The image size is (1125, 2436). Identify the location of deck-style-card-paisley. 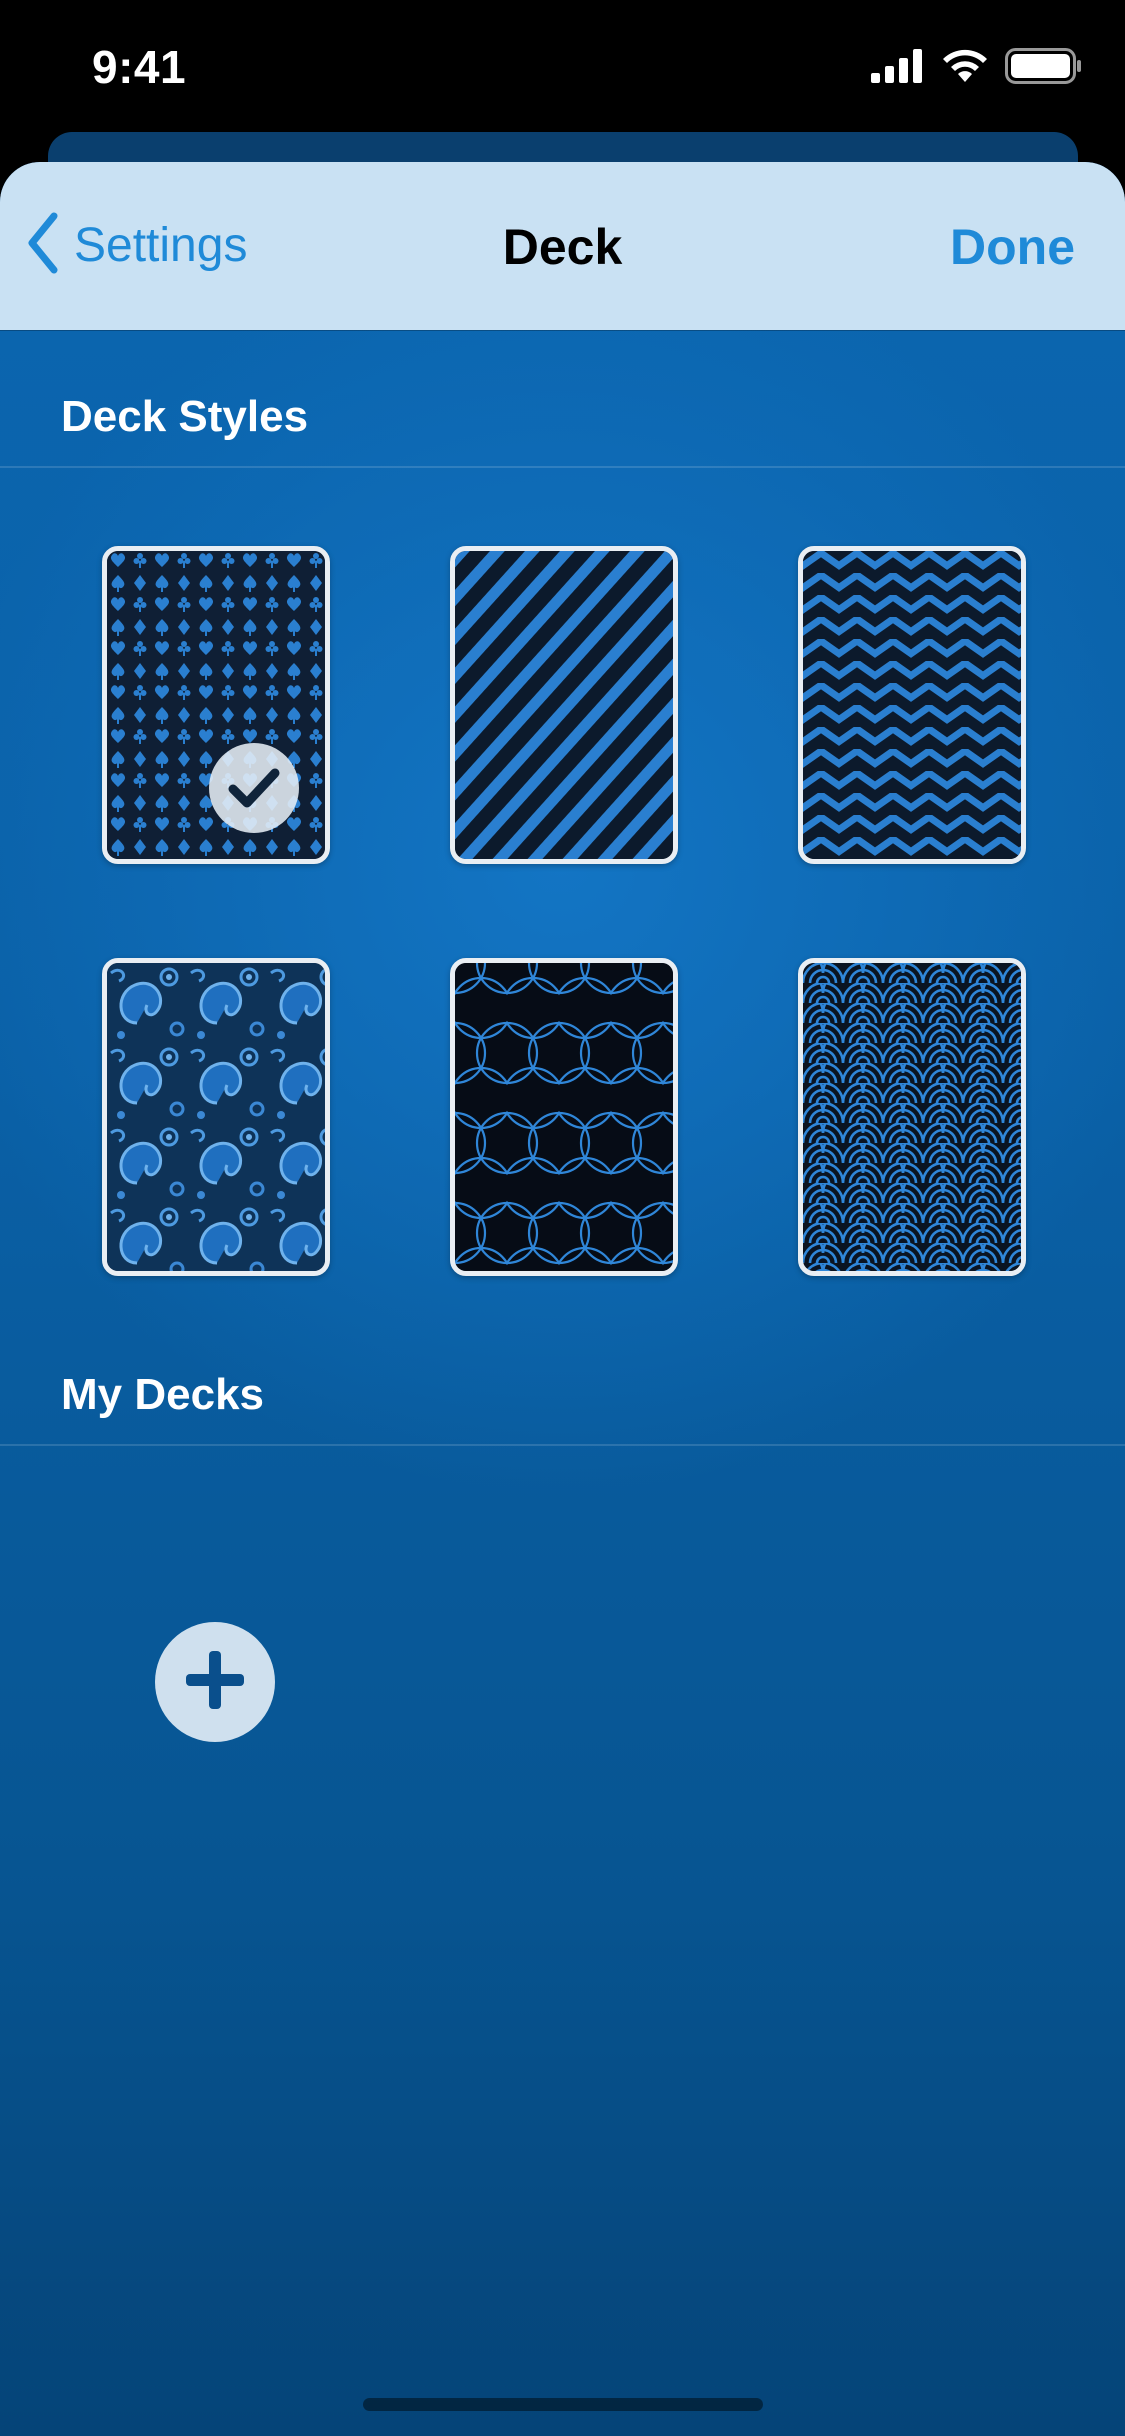
(216, 1117).